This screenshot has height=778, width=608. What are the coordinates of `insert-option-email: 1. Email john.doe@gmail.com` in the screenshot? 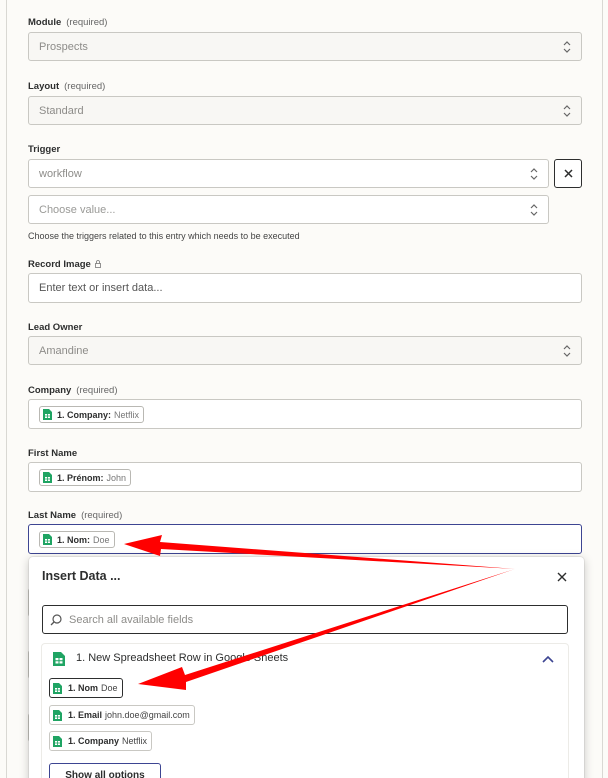 It's located at (122, 715).